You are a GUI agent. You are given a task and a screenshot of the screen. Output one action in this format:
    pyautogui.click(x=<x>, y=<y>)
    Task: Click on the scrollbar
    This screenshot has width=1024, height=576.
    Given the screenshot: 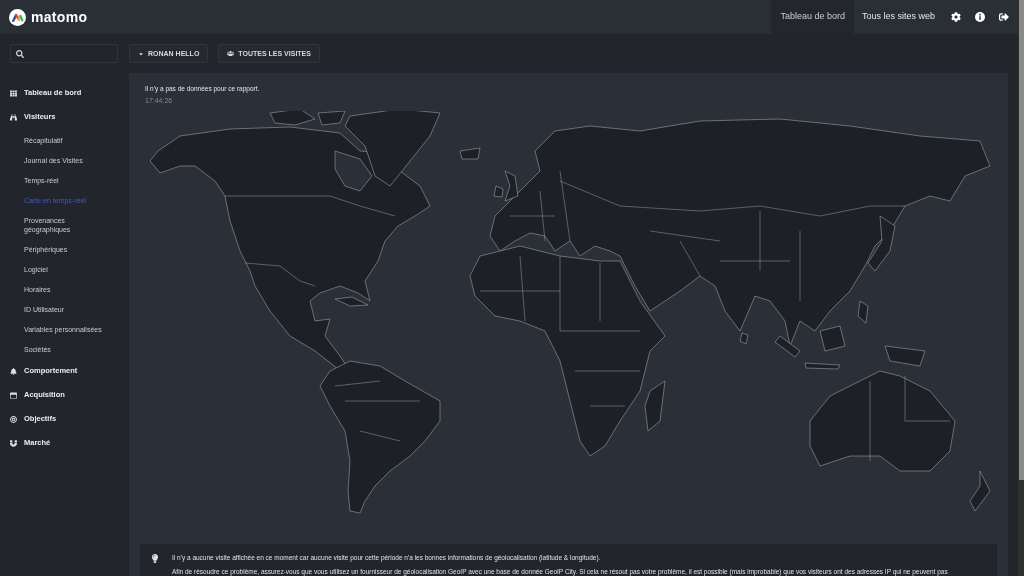 What is the action you would take?
    pyautogui.click(x=1021, y=288)
    